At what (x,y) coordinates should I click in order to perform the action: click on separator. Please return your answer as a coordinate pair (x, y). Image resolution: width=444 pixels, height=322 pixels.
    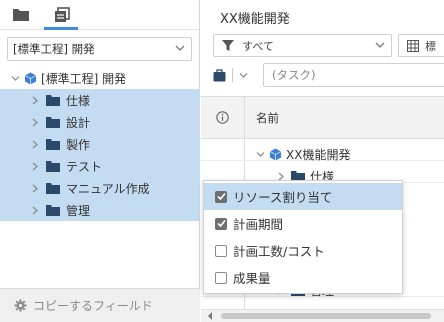
    Looking at the image, I should click on (232, 75).